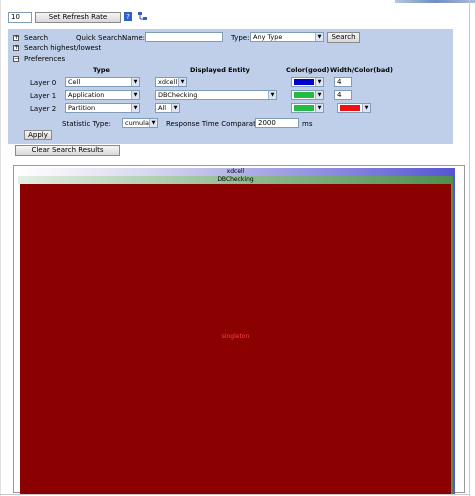 This screenshot has width=475, height=496. What do you see at coordinates (86, 95) in the screenshot?
I see `layer-1-type-value: Application` at bounding box center [86, 95].